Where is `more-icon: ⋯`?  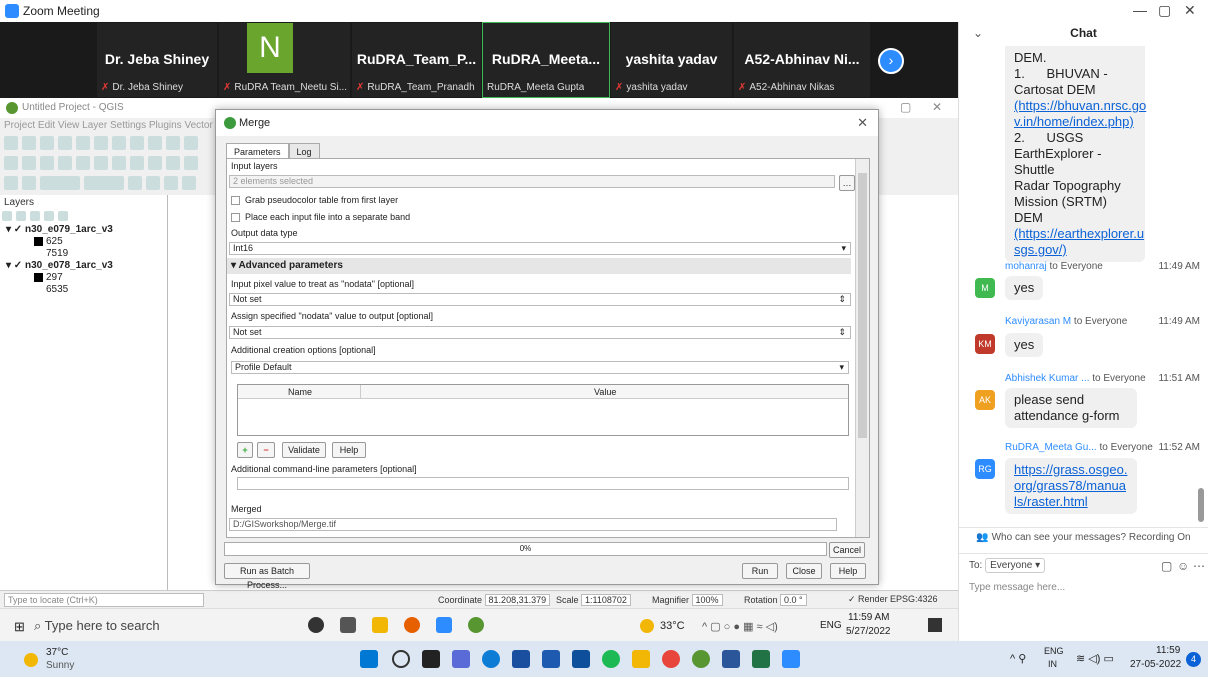
more-icon: ⋯ is located at coordinates (1199, 566).